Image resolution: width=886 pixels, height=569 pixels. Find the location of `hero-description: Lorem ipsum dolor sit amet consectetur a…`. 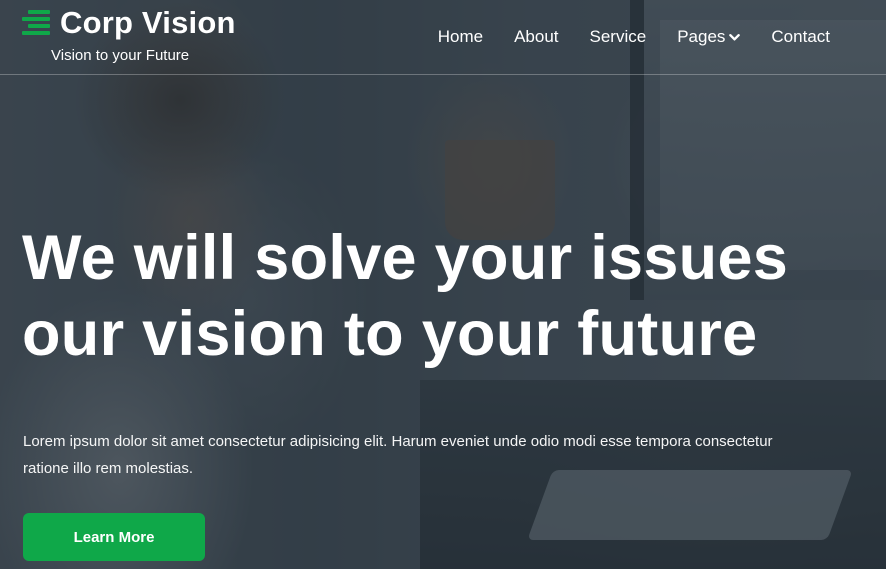

hero-description: Lorem ipsum dolor sit amet consectetur a… is located at coordinates (398, 455).